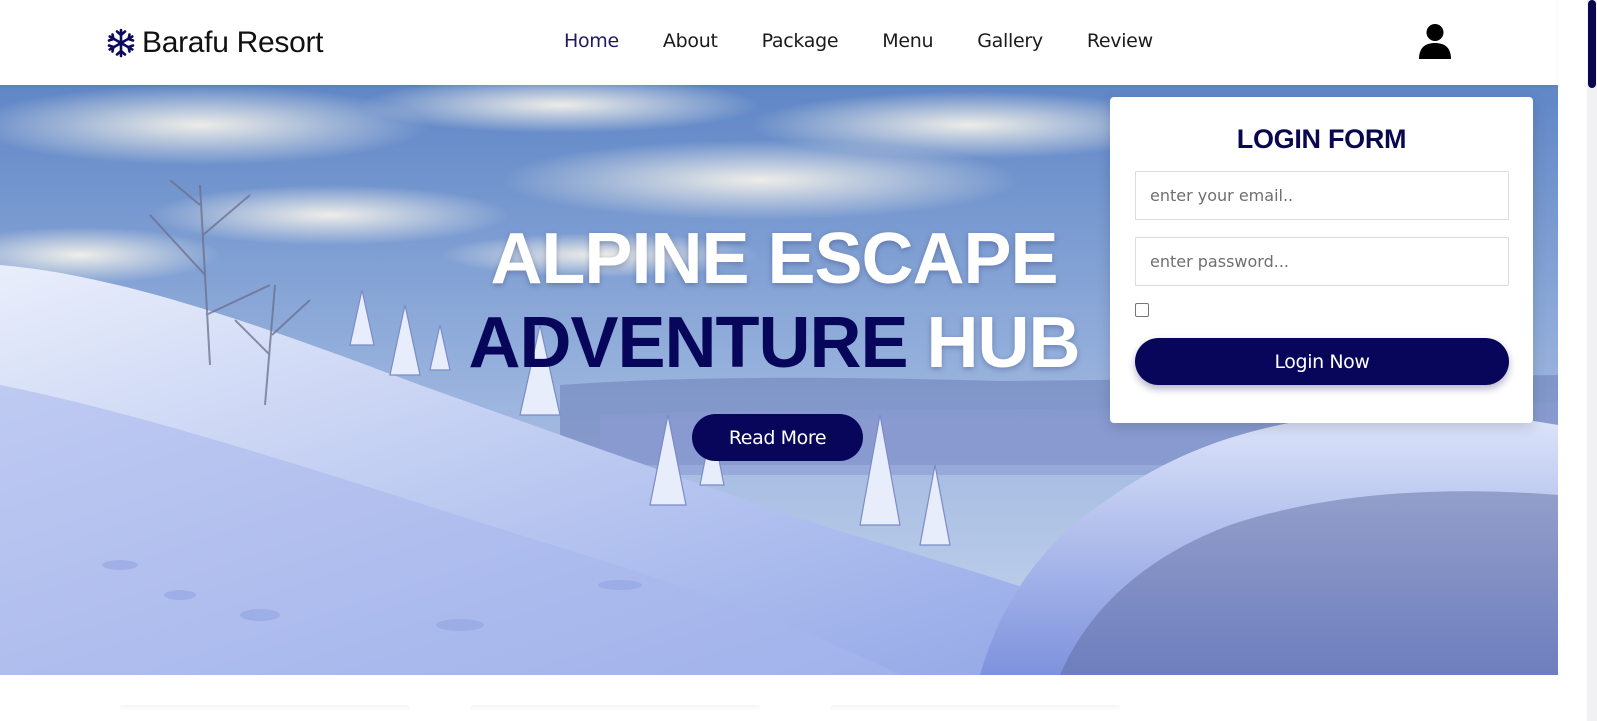  What do you see at coordinates (688, 343) in the screenshot?
I see `hero-heading-accent: ADVENTURE` at bounding box center [688, 343].